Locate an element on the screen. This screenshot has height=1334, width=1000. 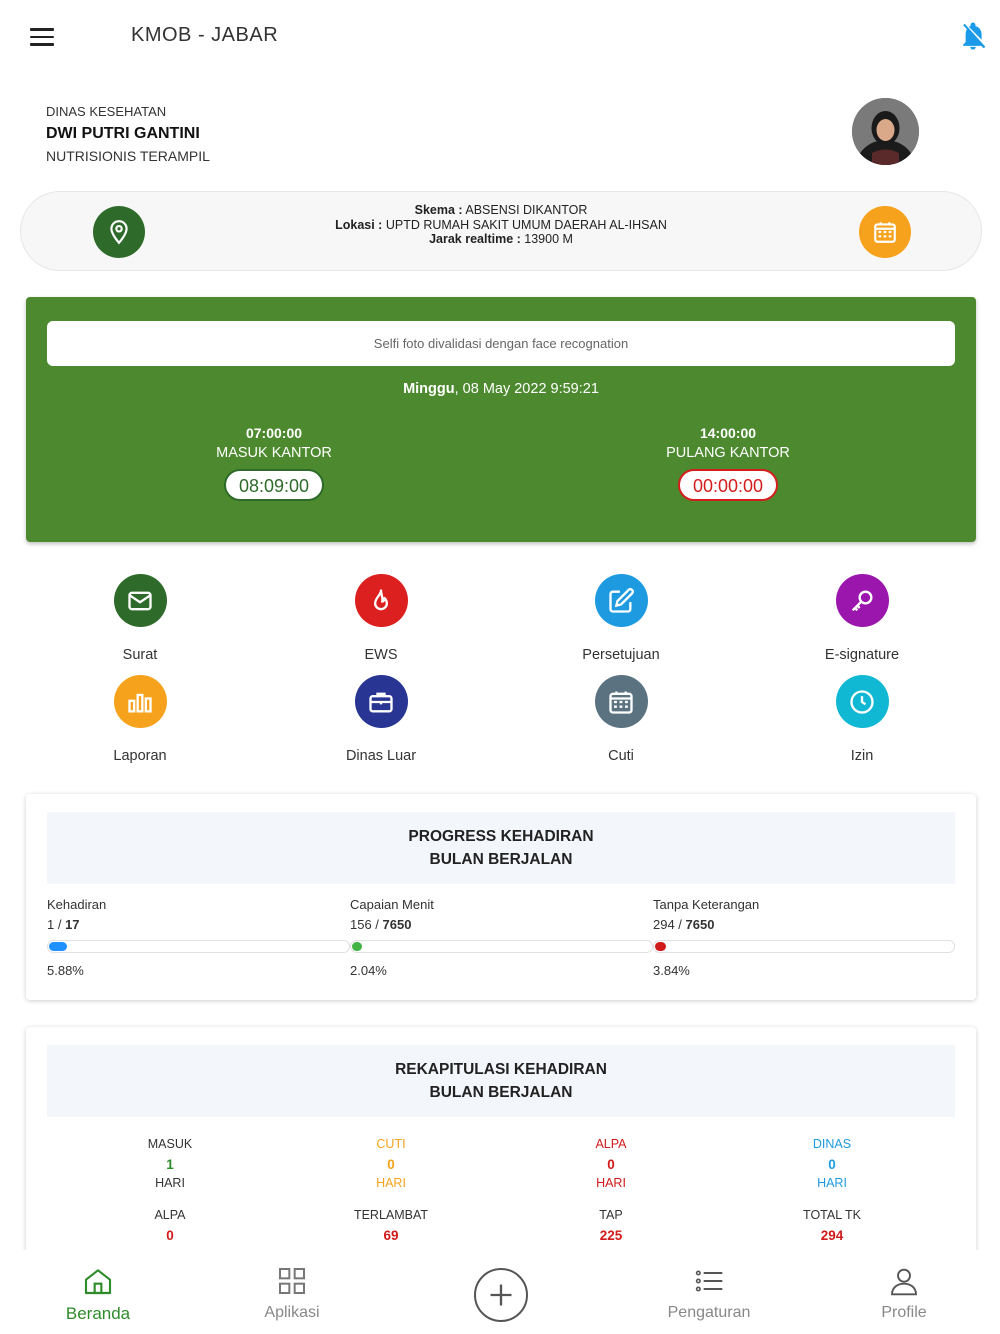
rekap-alpa-tk: ALPA 0 is located at coordinates (170, 1225).